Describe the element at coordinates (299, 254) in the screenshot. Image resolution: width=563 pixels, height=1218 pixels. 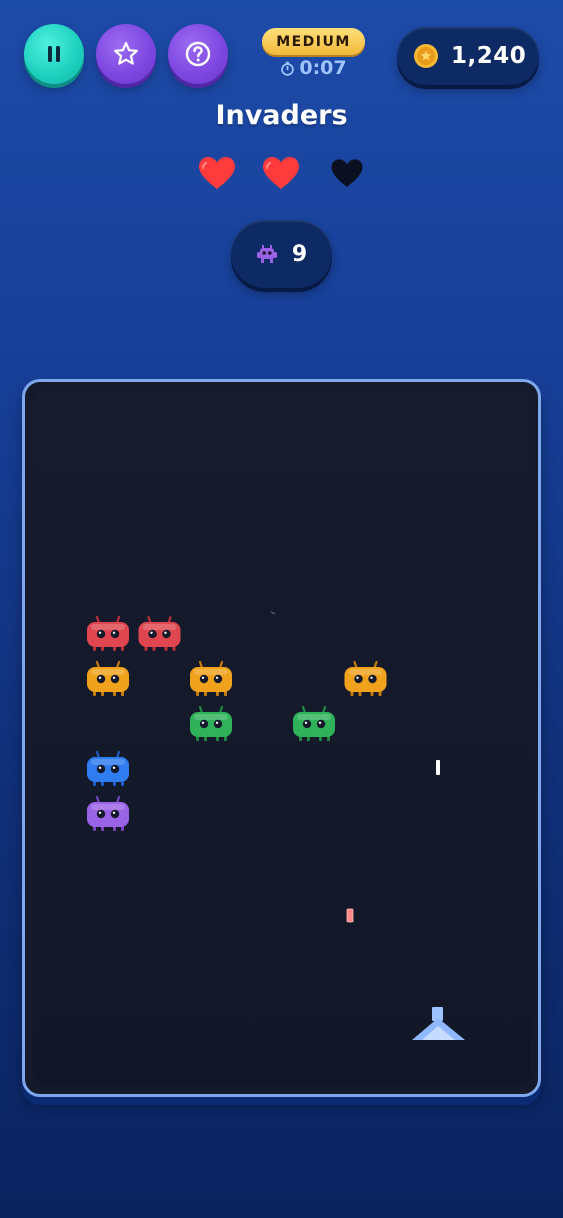
I see `enemy-count: 9` at that location.